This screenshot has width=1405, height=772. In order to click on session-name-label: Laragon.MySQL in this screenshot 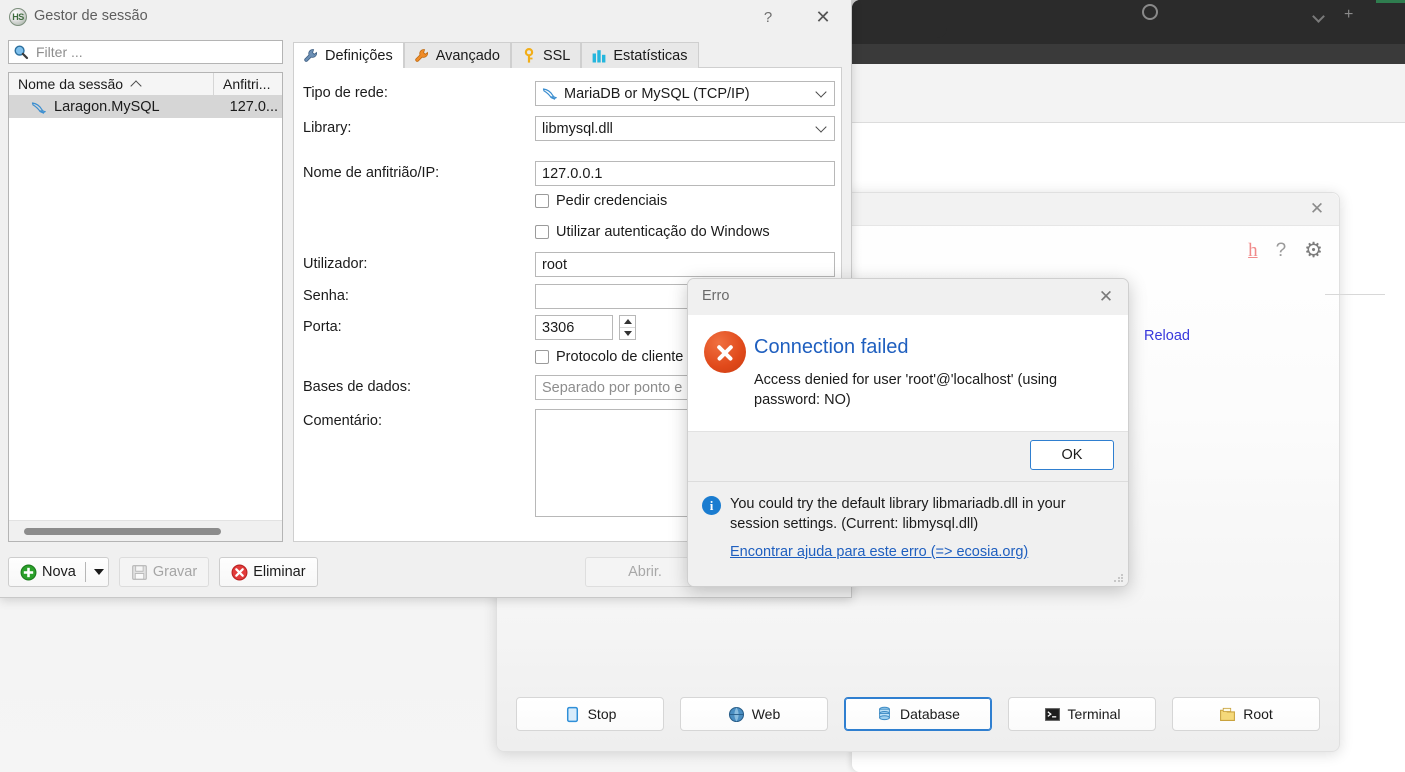, I will do `click(107, 107)`.